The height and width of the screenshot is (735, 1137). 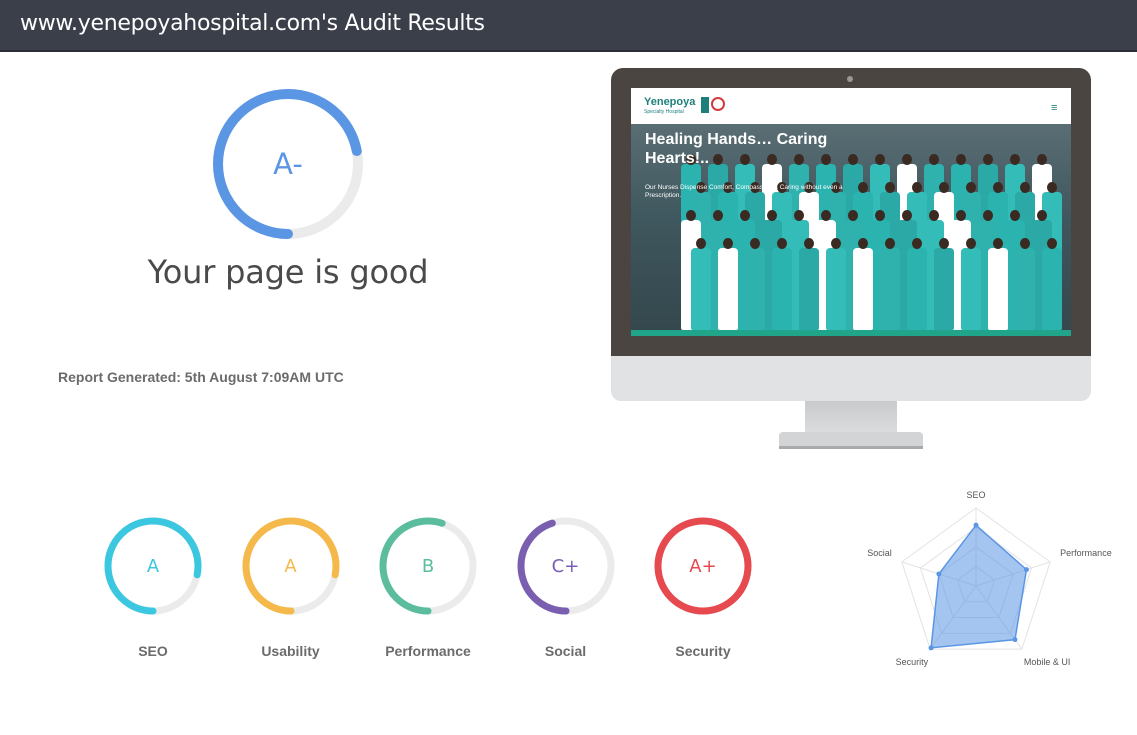 I want to click on radar-label-social: Social, so click(x=879, y=553).